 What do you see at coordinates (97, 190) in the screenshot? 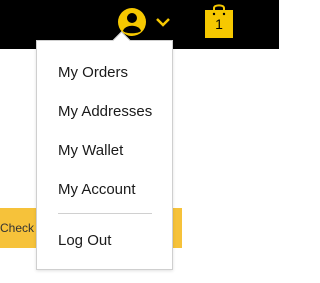
I see `menu-item-my-account: My Account` at bounding box center [97, 190].